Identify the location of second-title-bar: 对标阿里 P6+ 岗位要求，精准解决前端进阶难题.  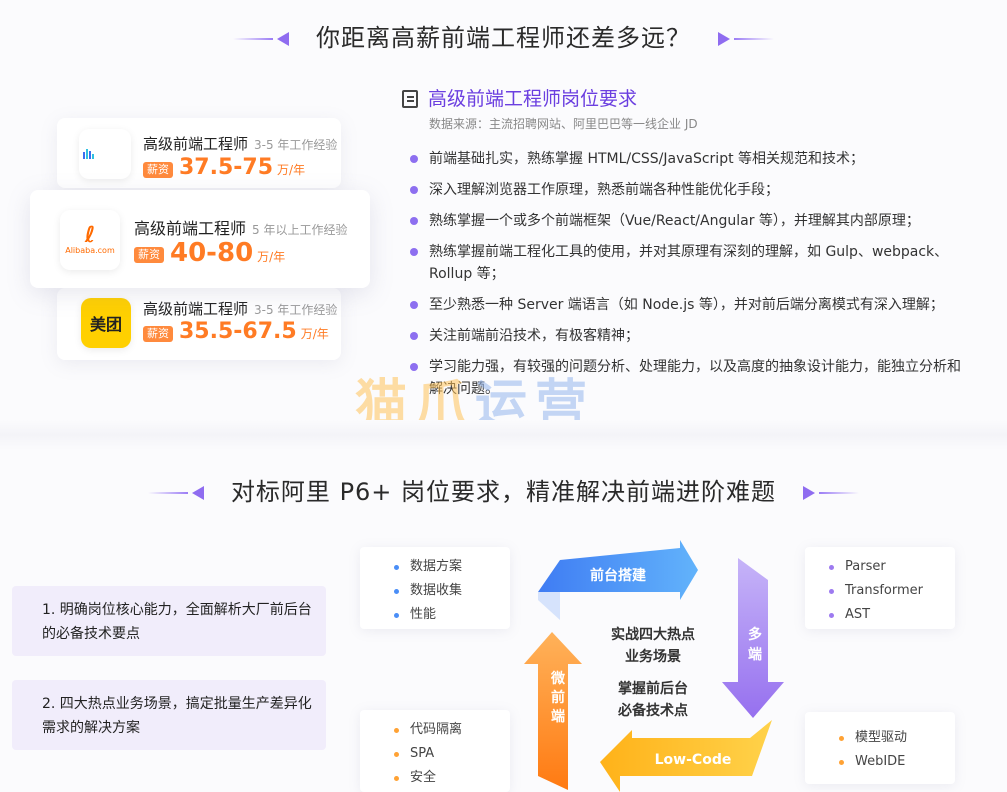
(503, 489).